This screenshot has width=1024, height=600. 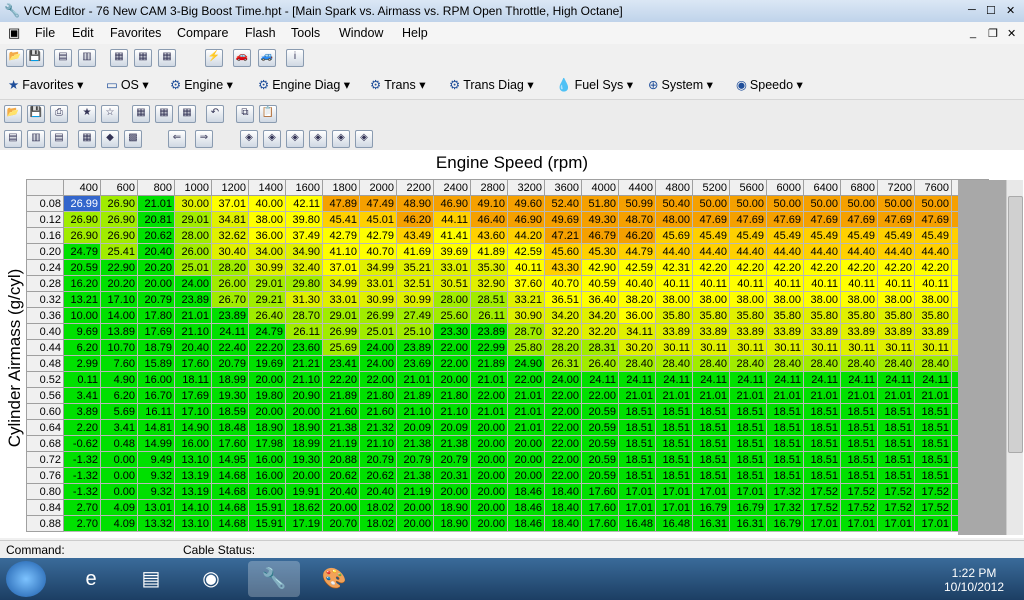 I want to click on table-cell: 19.30, so click(x=230, y=395).